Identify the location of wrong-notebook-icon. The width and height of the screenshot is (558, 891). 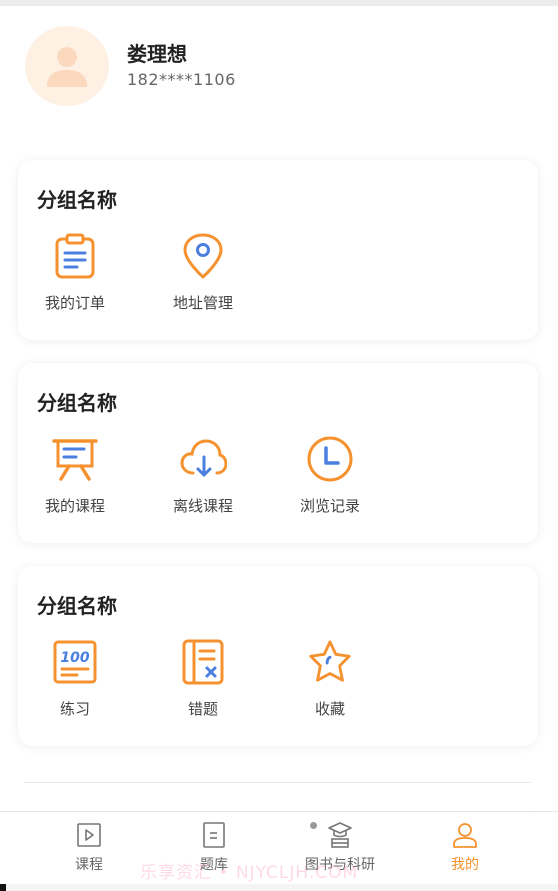
(203, 662).